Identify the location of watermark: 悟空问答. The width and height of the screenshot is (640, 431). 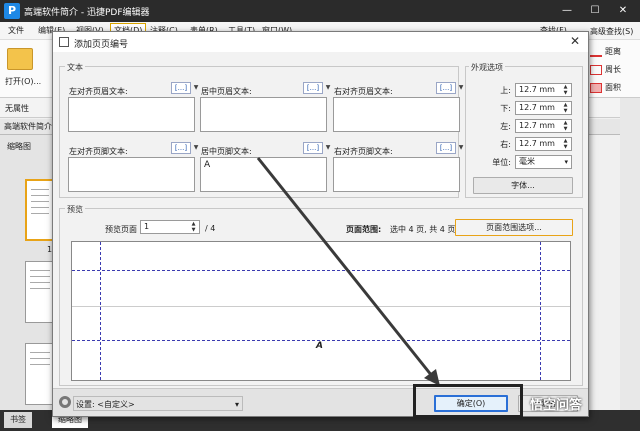
(556, 405).